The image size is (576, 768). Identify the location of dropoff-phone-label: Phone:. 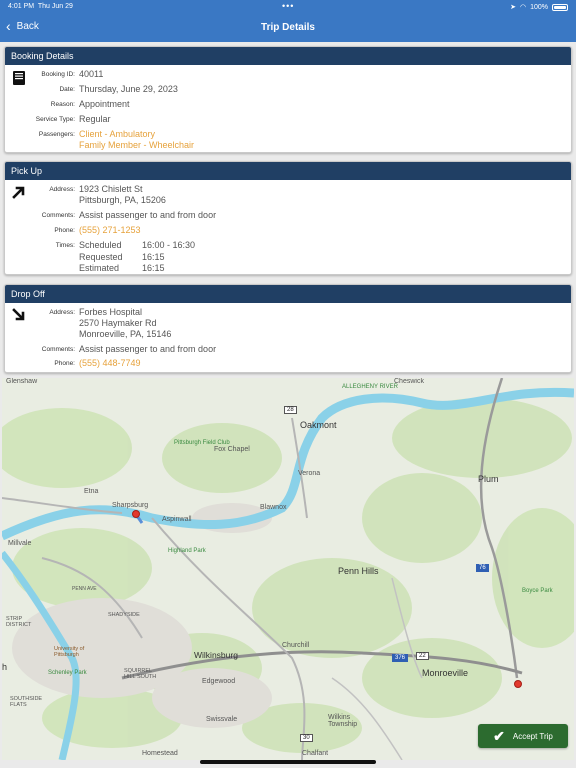
(64, 363).